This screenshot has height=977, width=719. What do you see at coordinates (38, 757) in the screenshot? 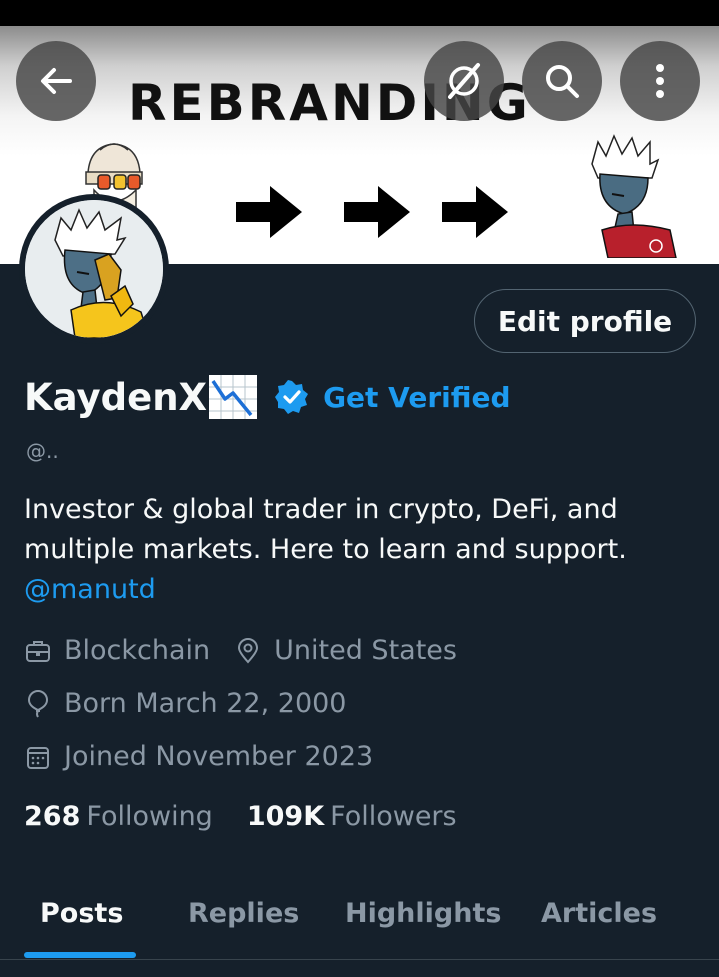
I see `calendar-icon` at bounding box center [38, 757].